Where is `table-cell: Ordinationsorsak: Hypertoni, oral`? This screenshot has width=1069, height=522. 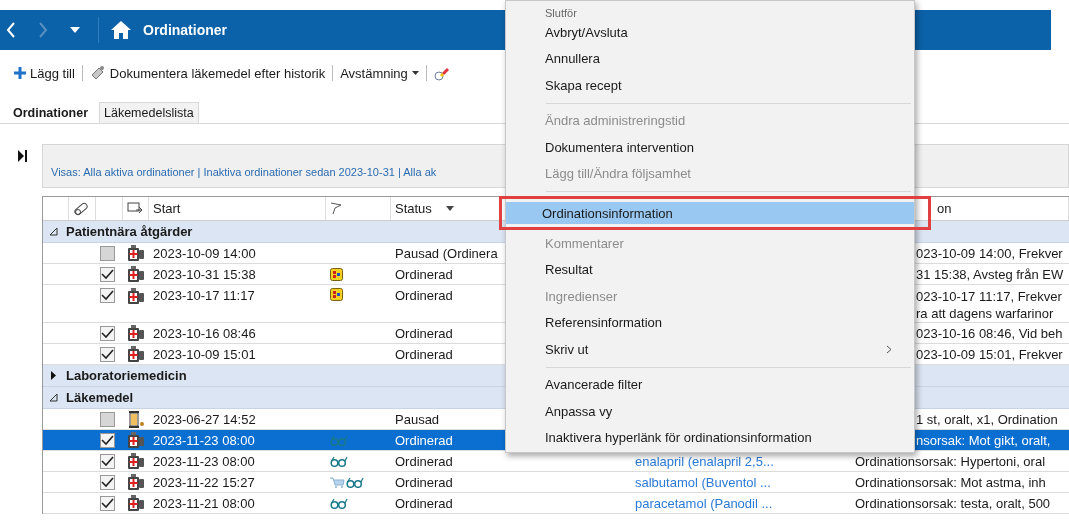
table-cell: Ordinationsorsak: Hypertoni, oral is located at coordinates (950, 461).